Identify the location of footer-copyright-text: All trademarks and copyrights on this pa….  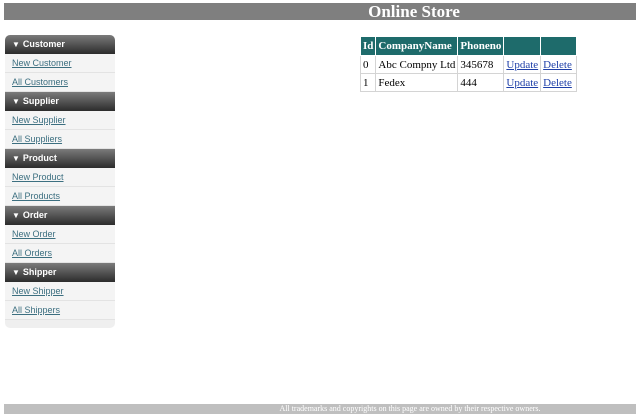
(410, 408).